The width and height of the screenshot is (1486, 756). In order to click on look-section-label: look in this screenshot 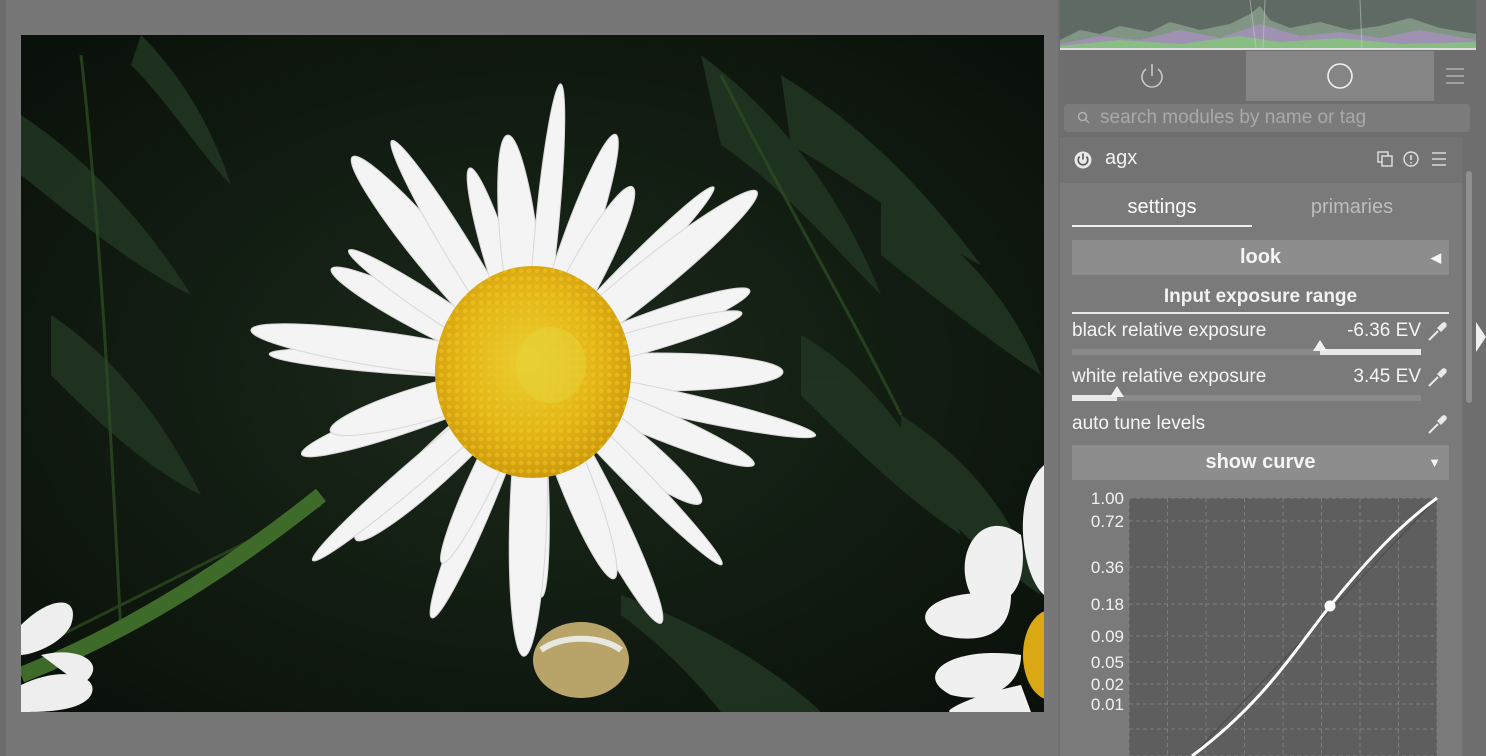, I will do `click(1260, 257)`.